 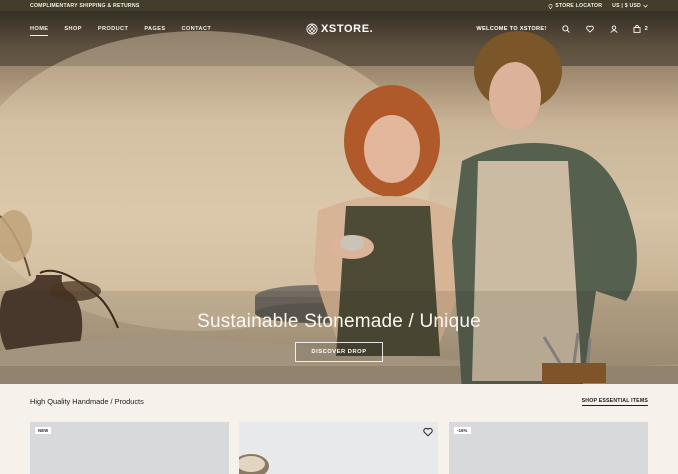 I want to click on welcome-text: WELCOME TO XSTORE!, so click(x=511, y=29).